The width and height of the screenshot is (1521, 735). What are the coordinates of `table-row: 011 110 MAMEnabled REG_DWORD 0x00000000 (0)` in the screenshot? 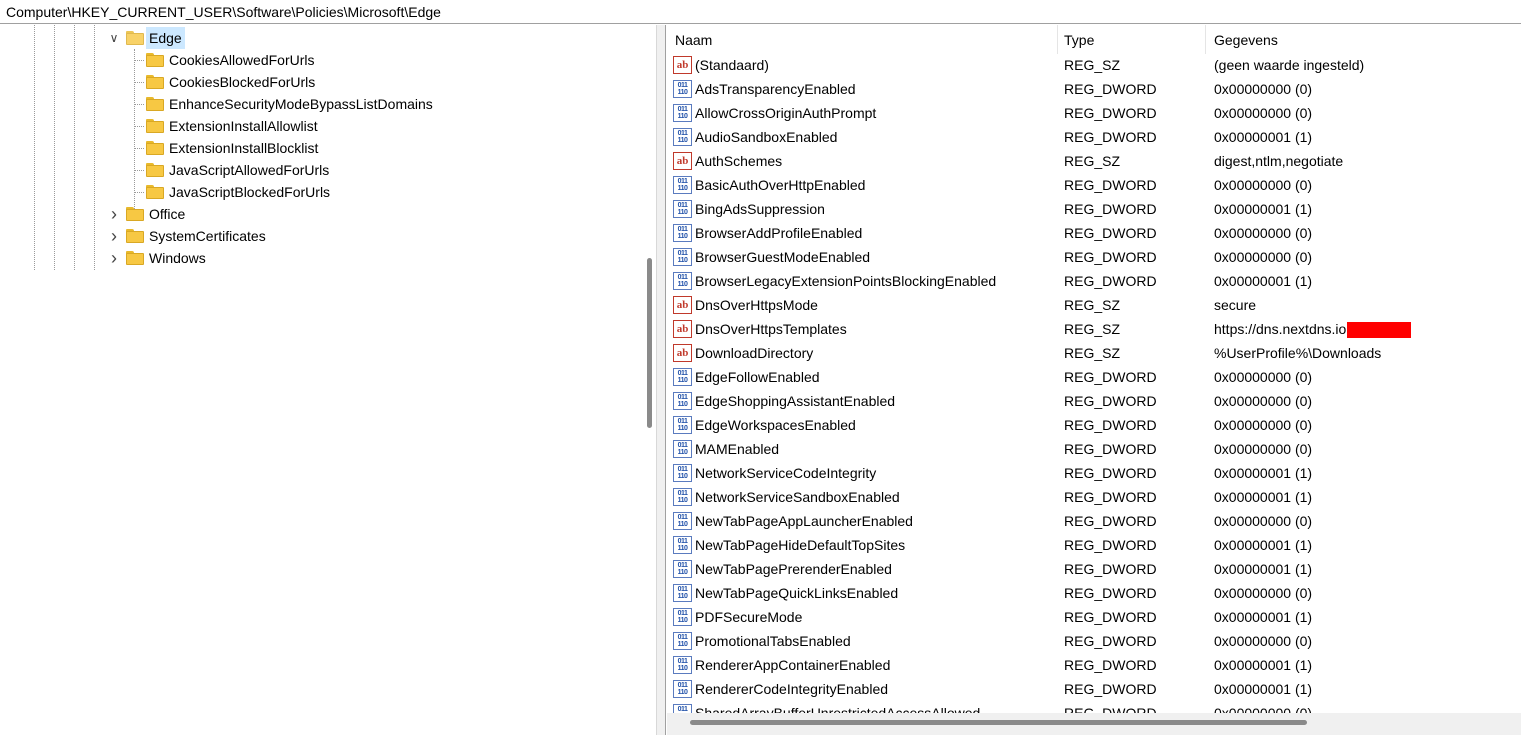 It's located at (1094, 449).